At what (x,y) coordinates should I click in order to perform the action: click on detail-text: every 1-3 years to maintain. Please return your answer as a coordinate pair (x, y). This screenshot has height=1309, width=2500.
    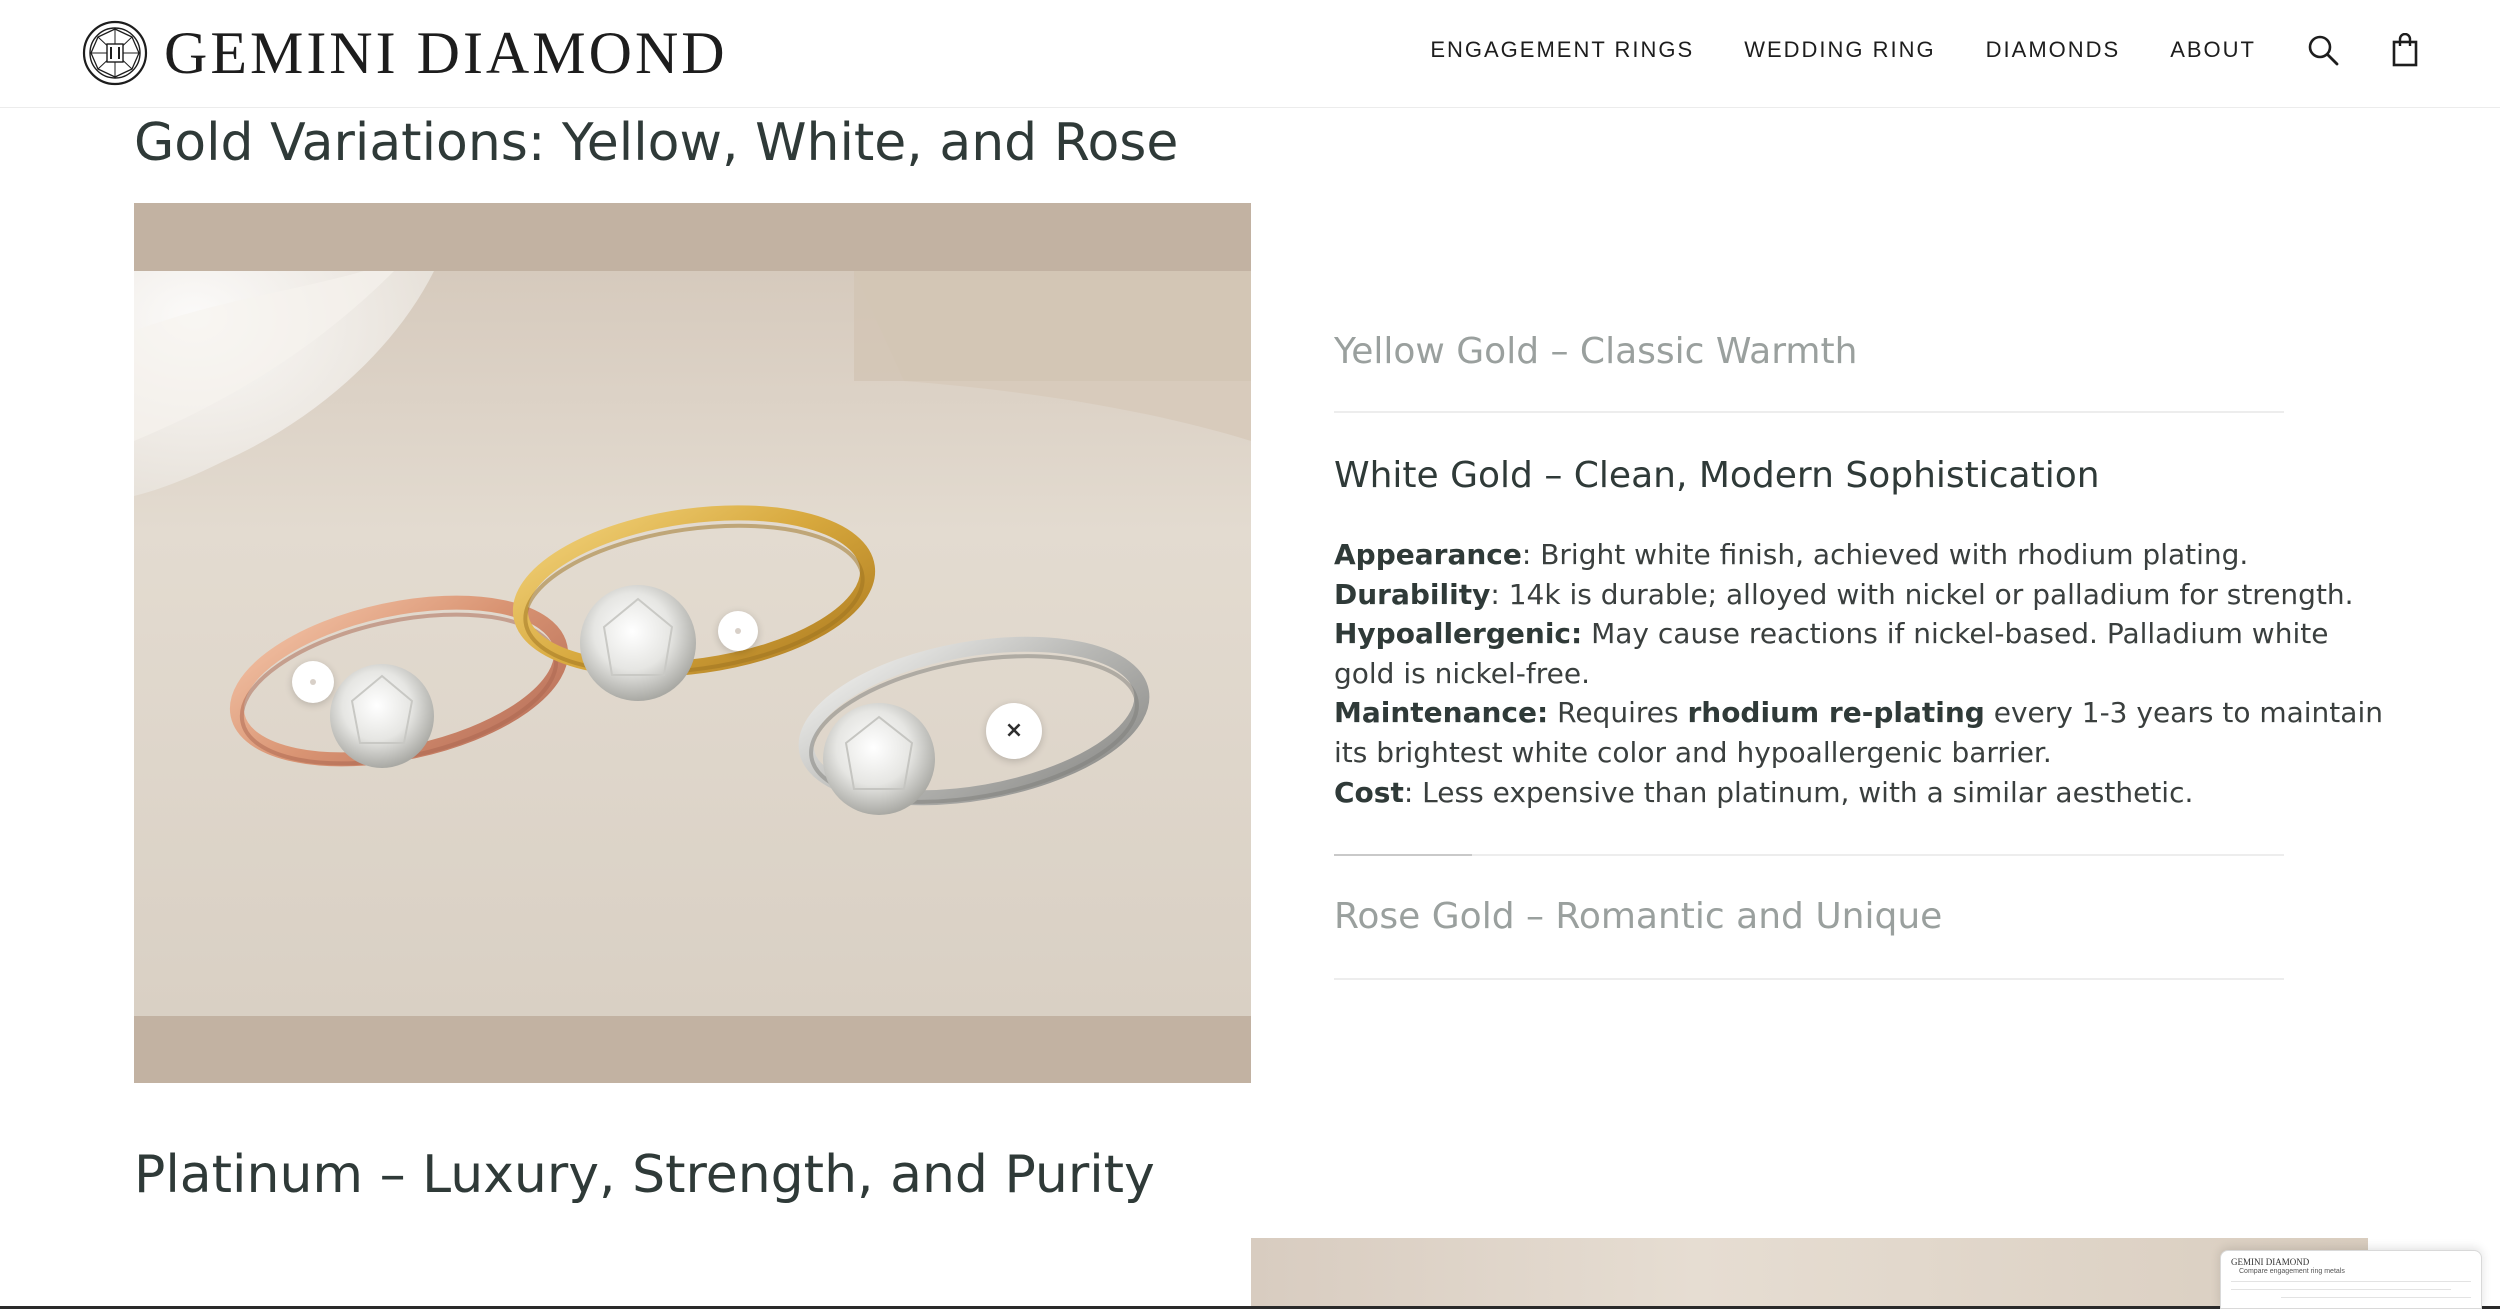
    Looking at the image, I should click on (2183, 713).